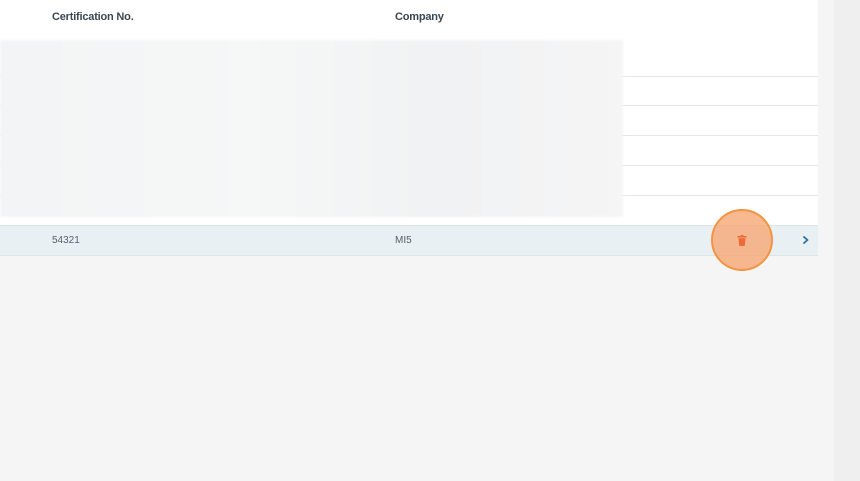 This screenshot has width=860, height=481. I want to click on cell-company: MI5, so click(403, 240).